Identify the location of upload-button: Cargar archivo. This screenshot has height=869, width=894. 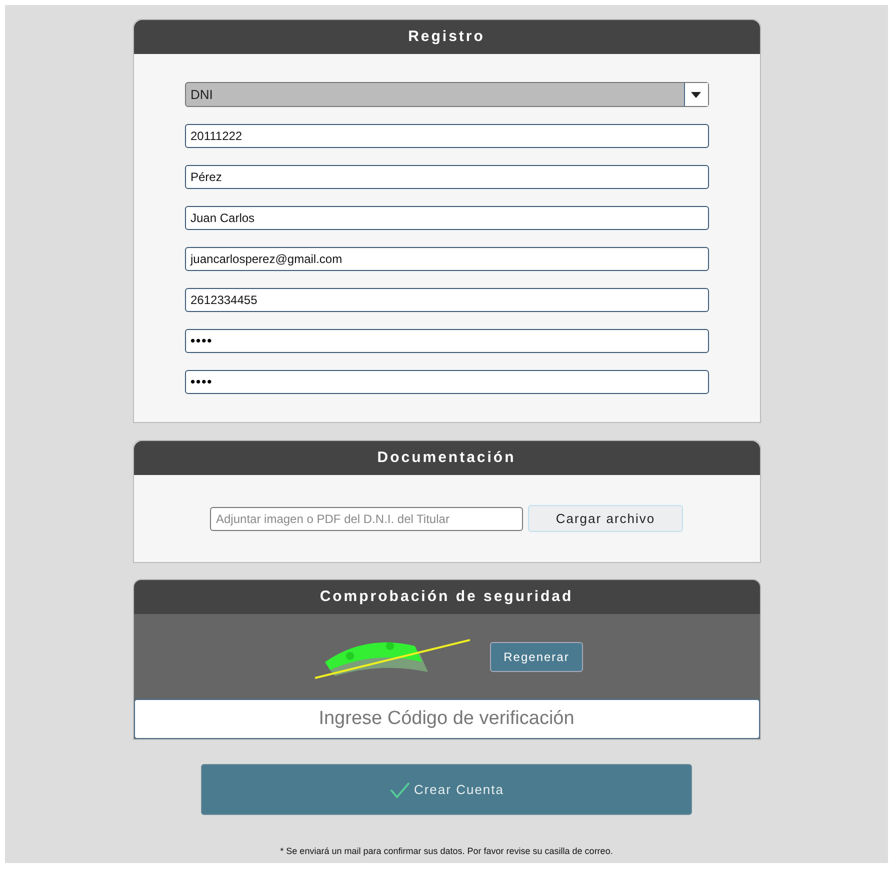
(605, 518).